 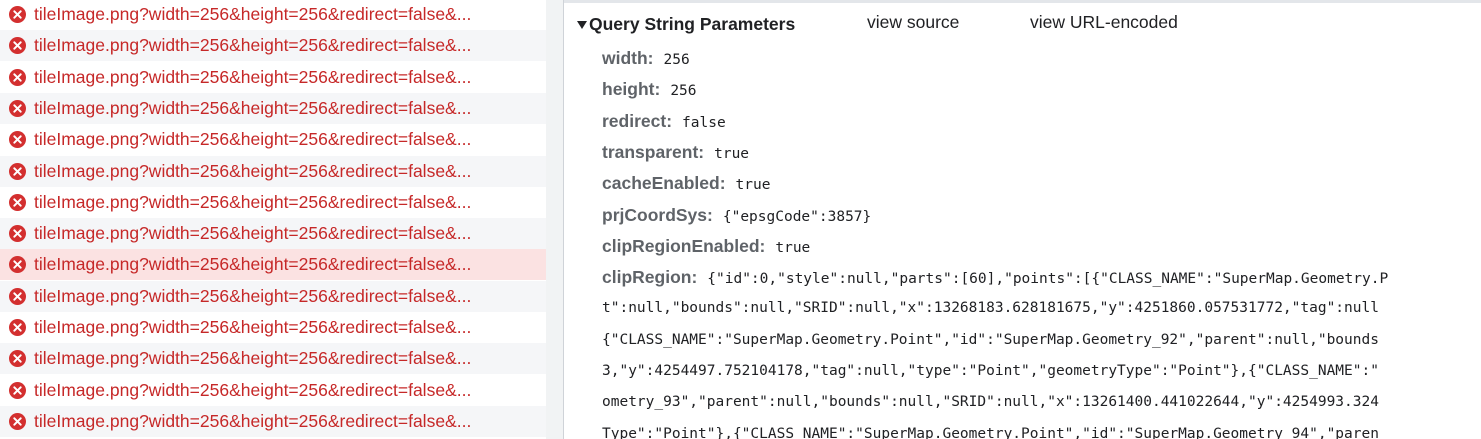 I want to click on param-value: {"epsgCode":3857}, so click(x=797, y=216).